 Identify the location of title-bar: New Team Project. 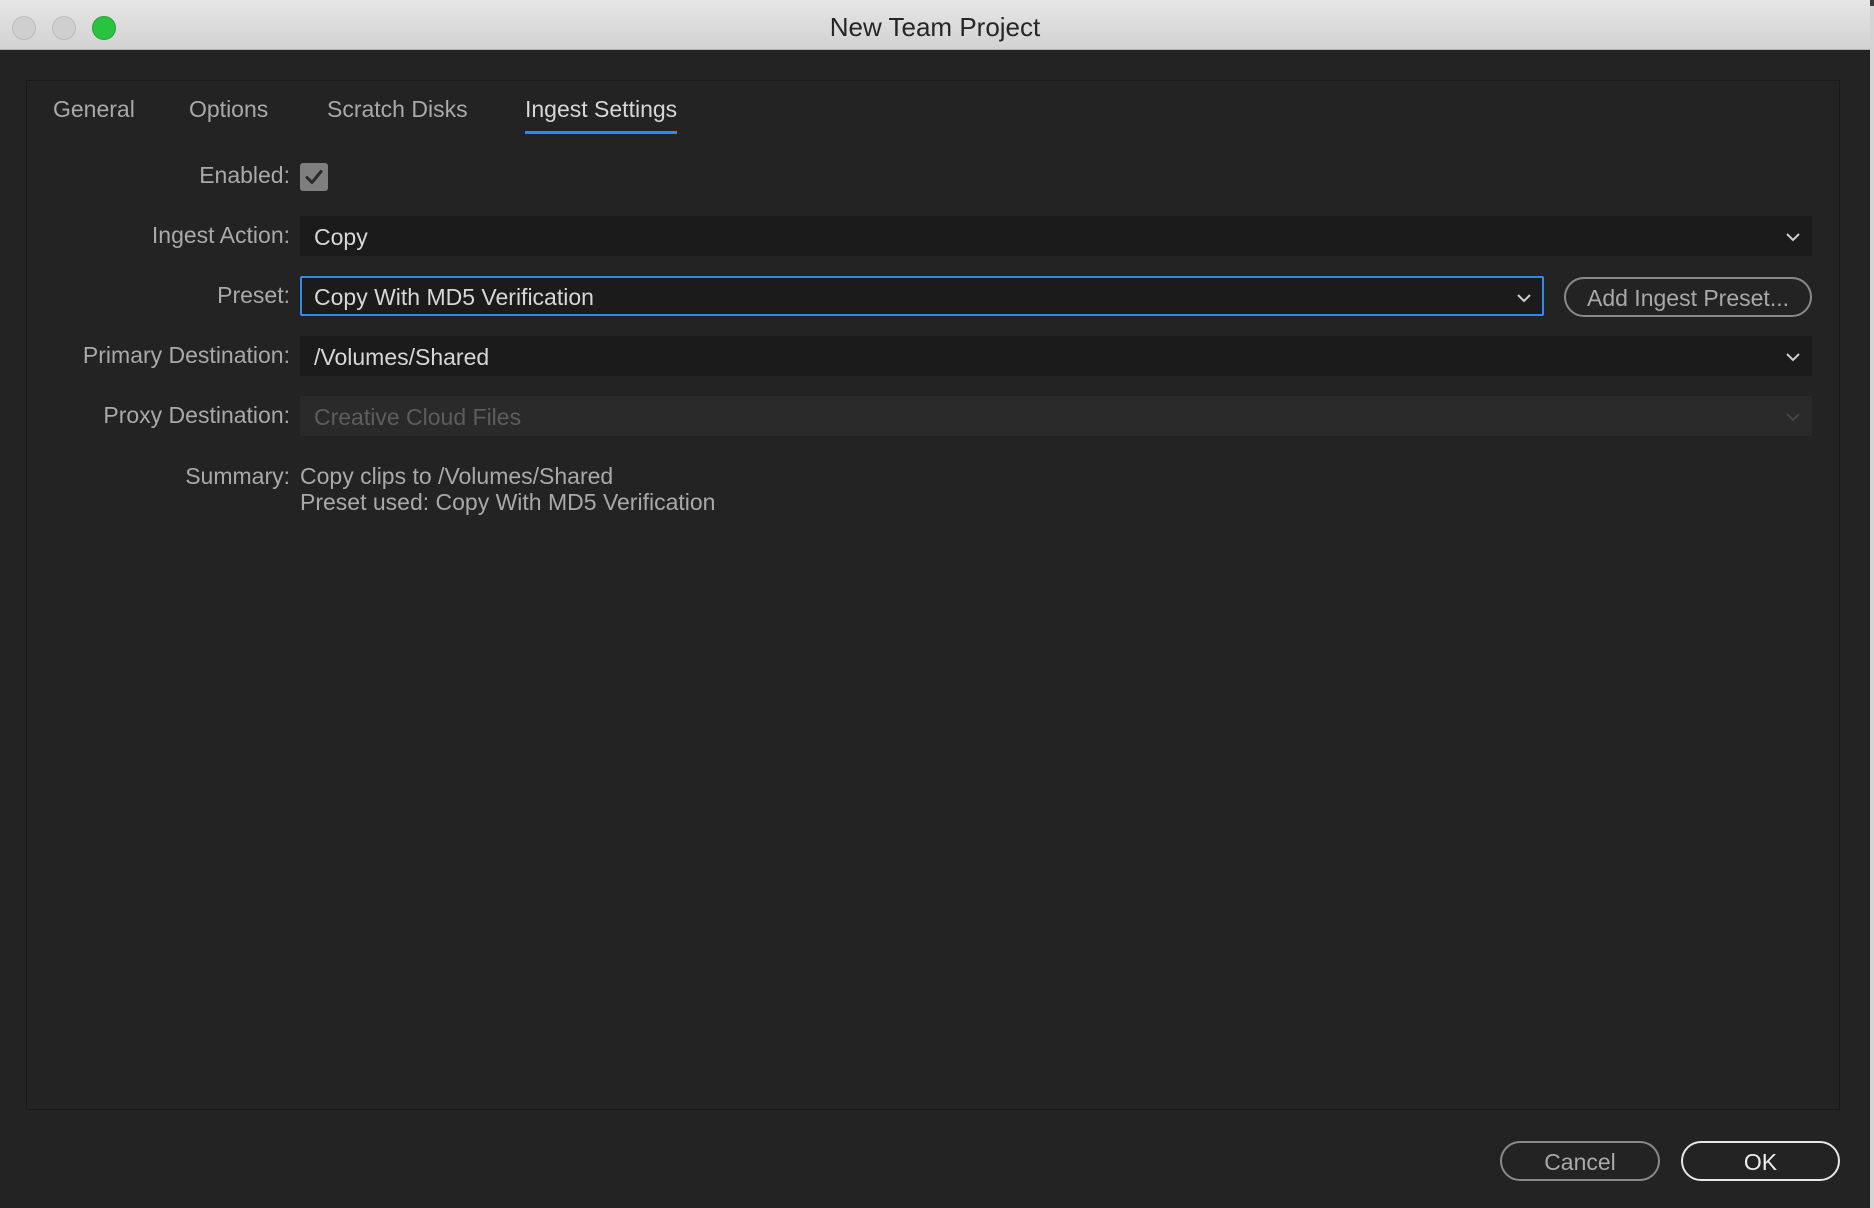
(935, 25).